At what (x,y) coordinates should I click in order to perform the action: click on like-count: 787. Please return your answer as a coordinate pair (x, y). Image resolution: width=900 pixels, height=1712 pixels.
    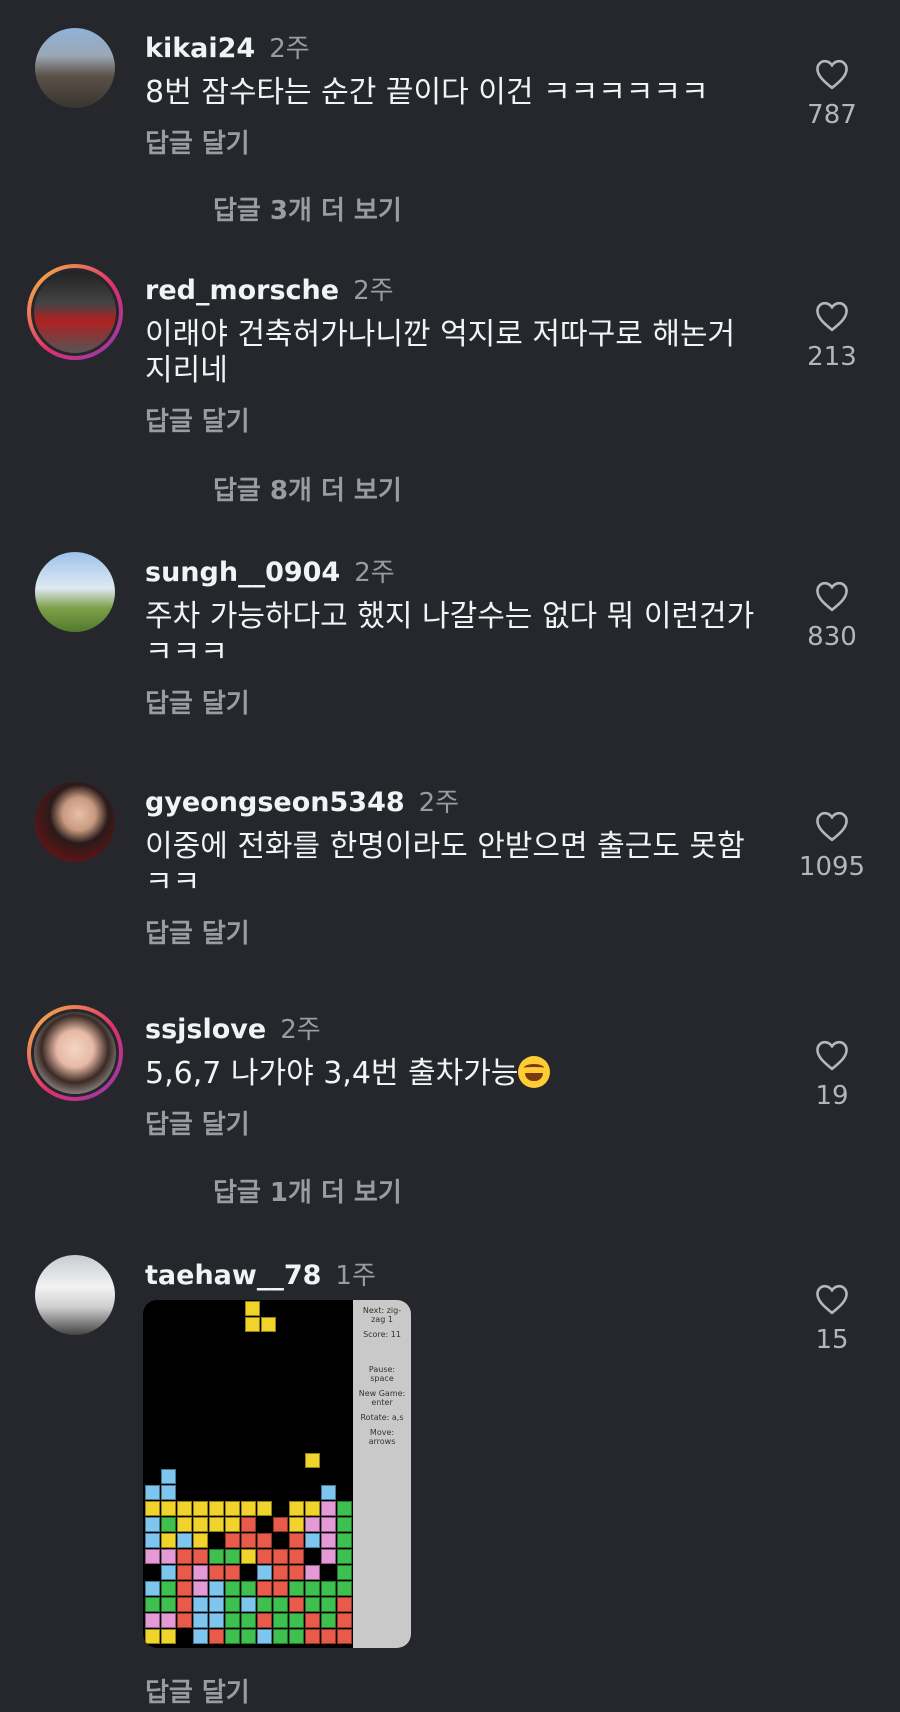
    Looking at the image, I should click on (832, 115).